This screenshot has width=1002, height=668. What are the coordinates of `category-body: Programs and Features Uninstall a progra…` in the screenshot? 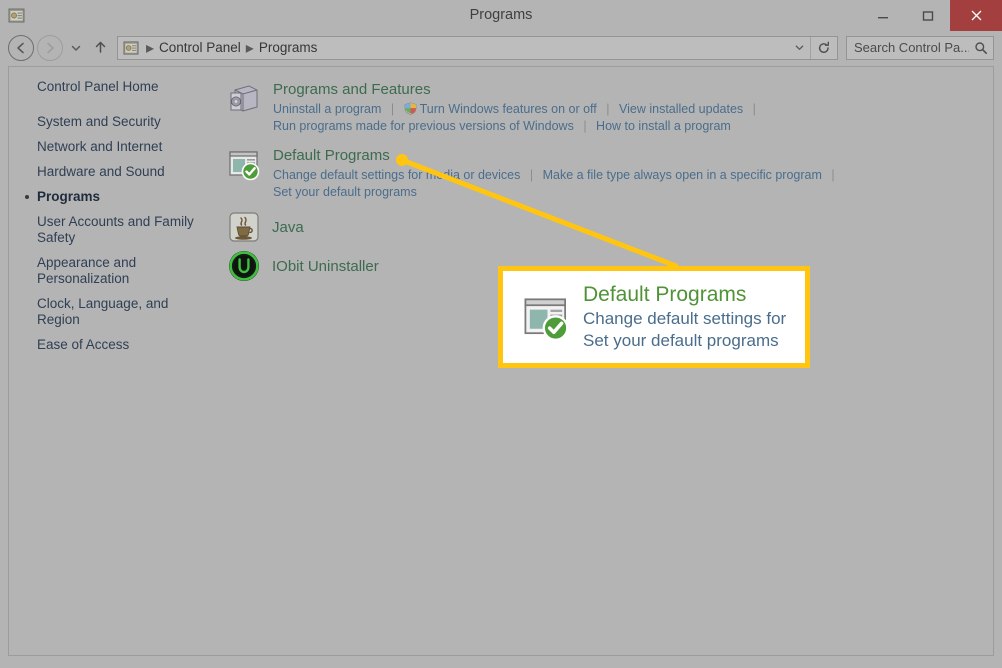 It's located at (633, 107).